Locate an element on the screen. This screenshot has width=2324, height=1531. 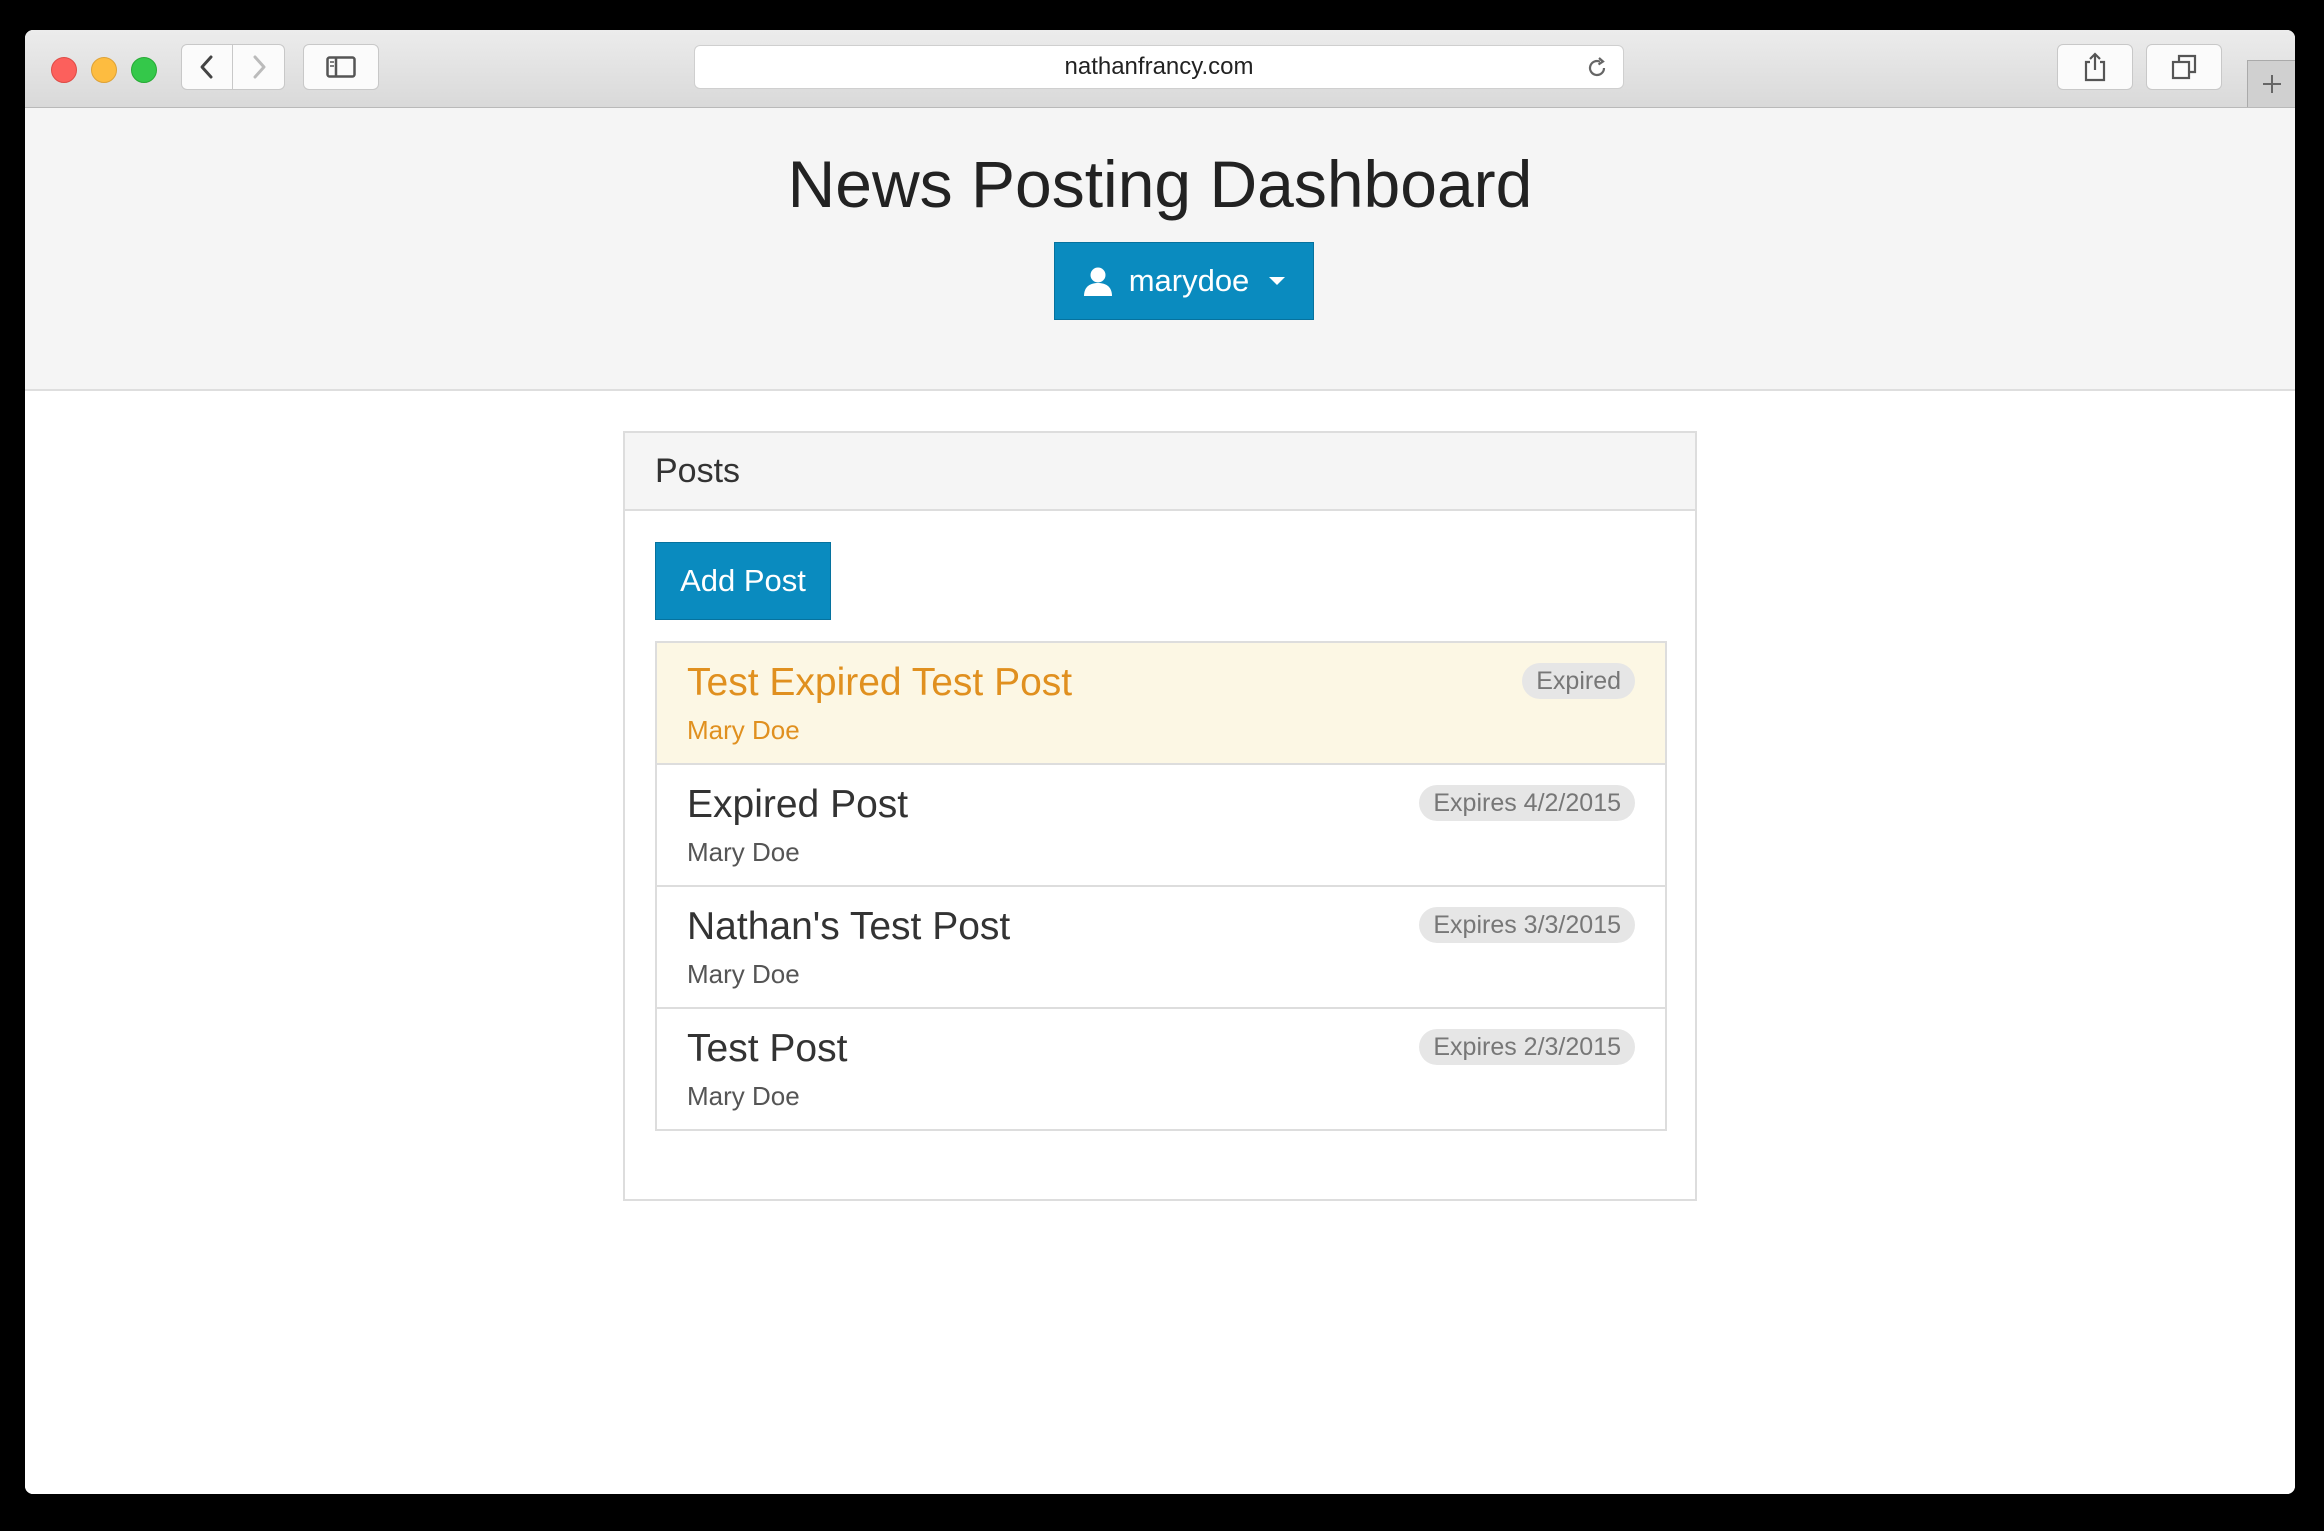
close-window-button is located at coordinates (64, 70).